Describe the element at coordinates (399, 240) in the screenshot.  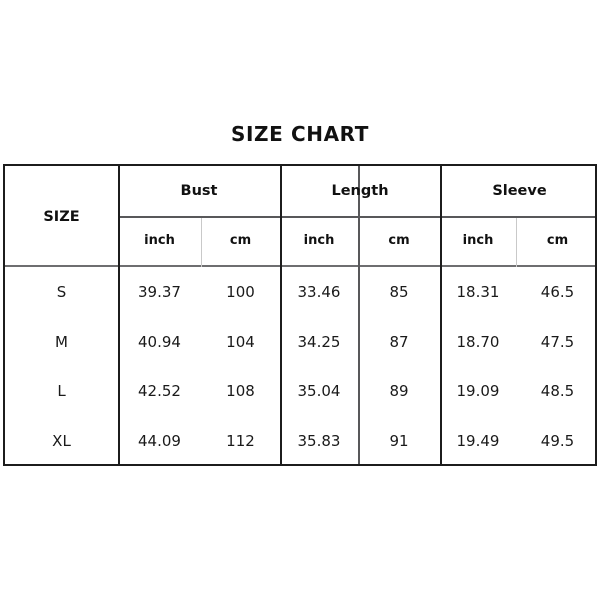
I see `unit-header-length-cm: cm` at that location.